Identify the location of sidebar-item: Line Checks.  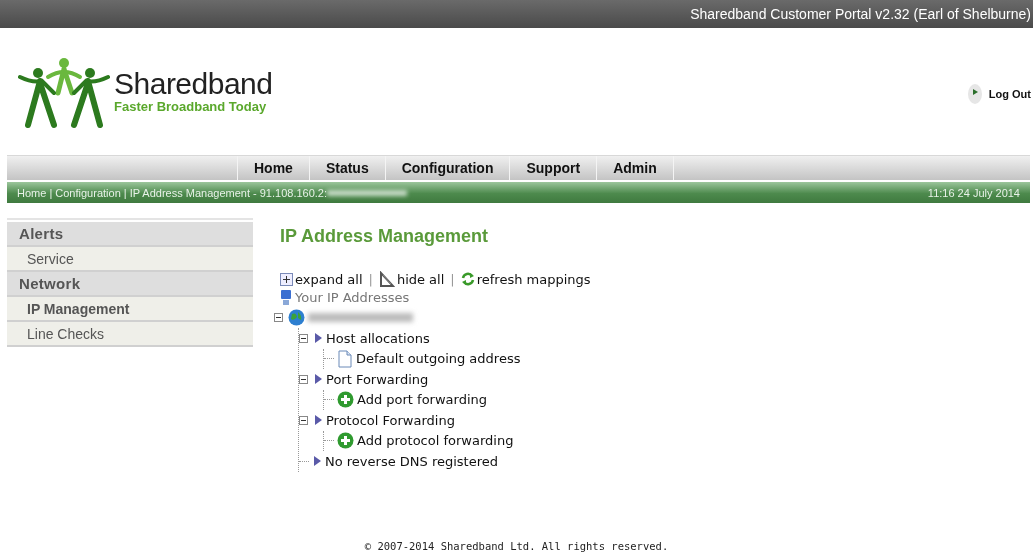
(130, 334).